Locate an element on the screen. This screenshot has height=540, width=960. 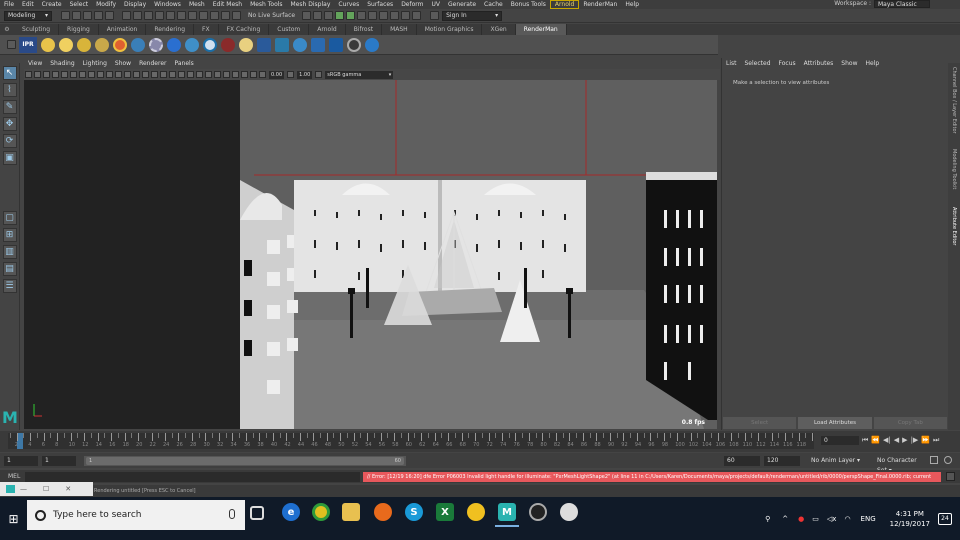
tab-channel-box: Channel Box / Layer Editor is located at coordinates (954, 100).